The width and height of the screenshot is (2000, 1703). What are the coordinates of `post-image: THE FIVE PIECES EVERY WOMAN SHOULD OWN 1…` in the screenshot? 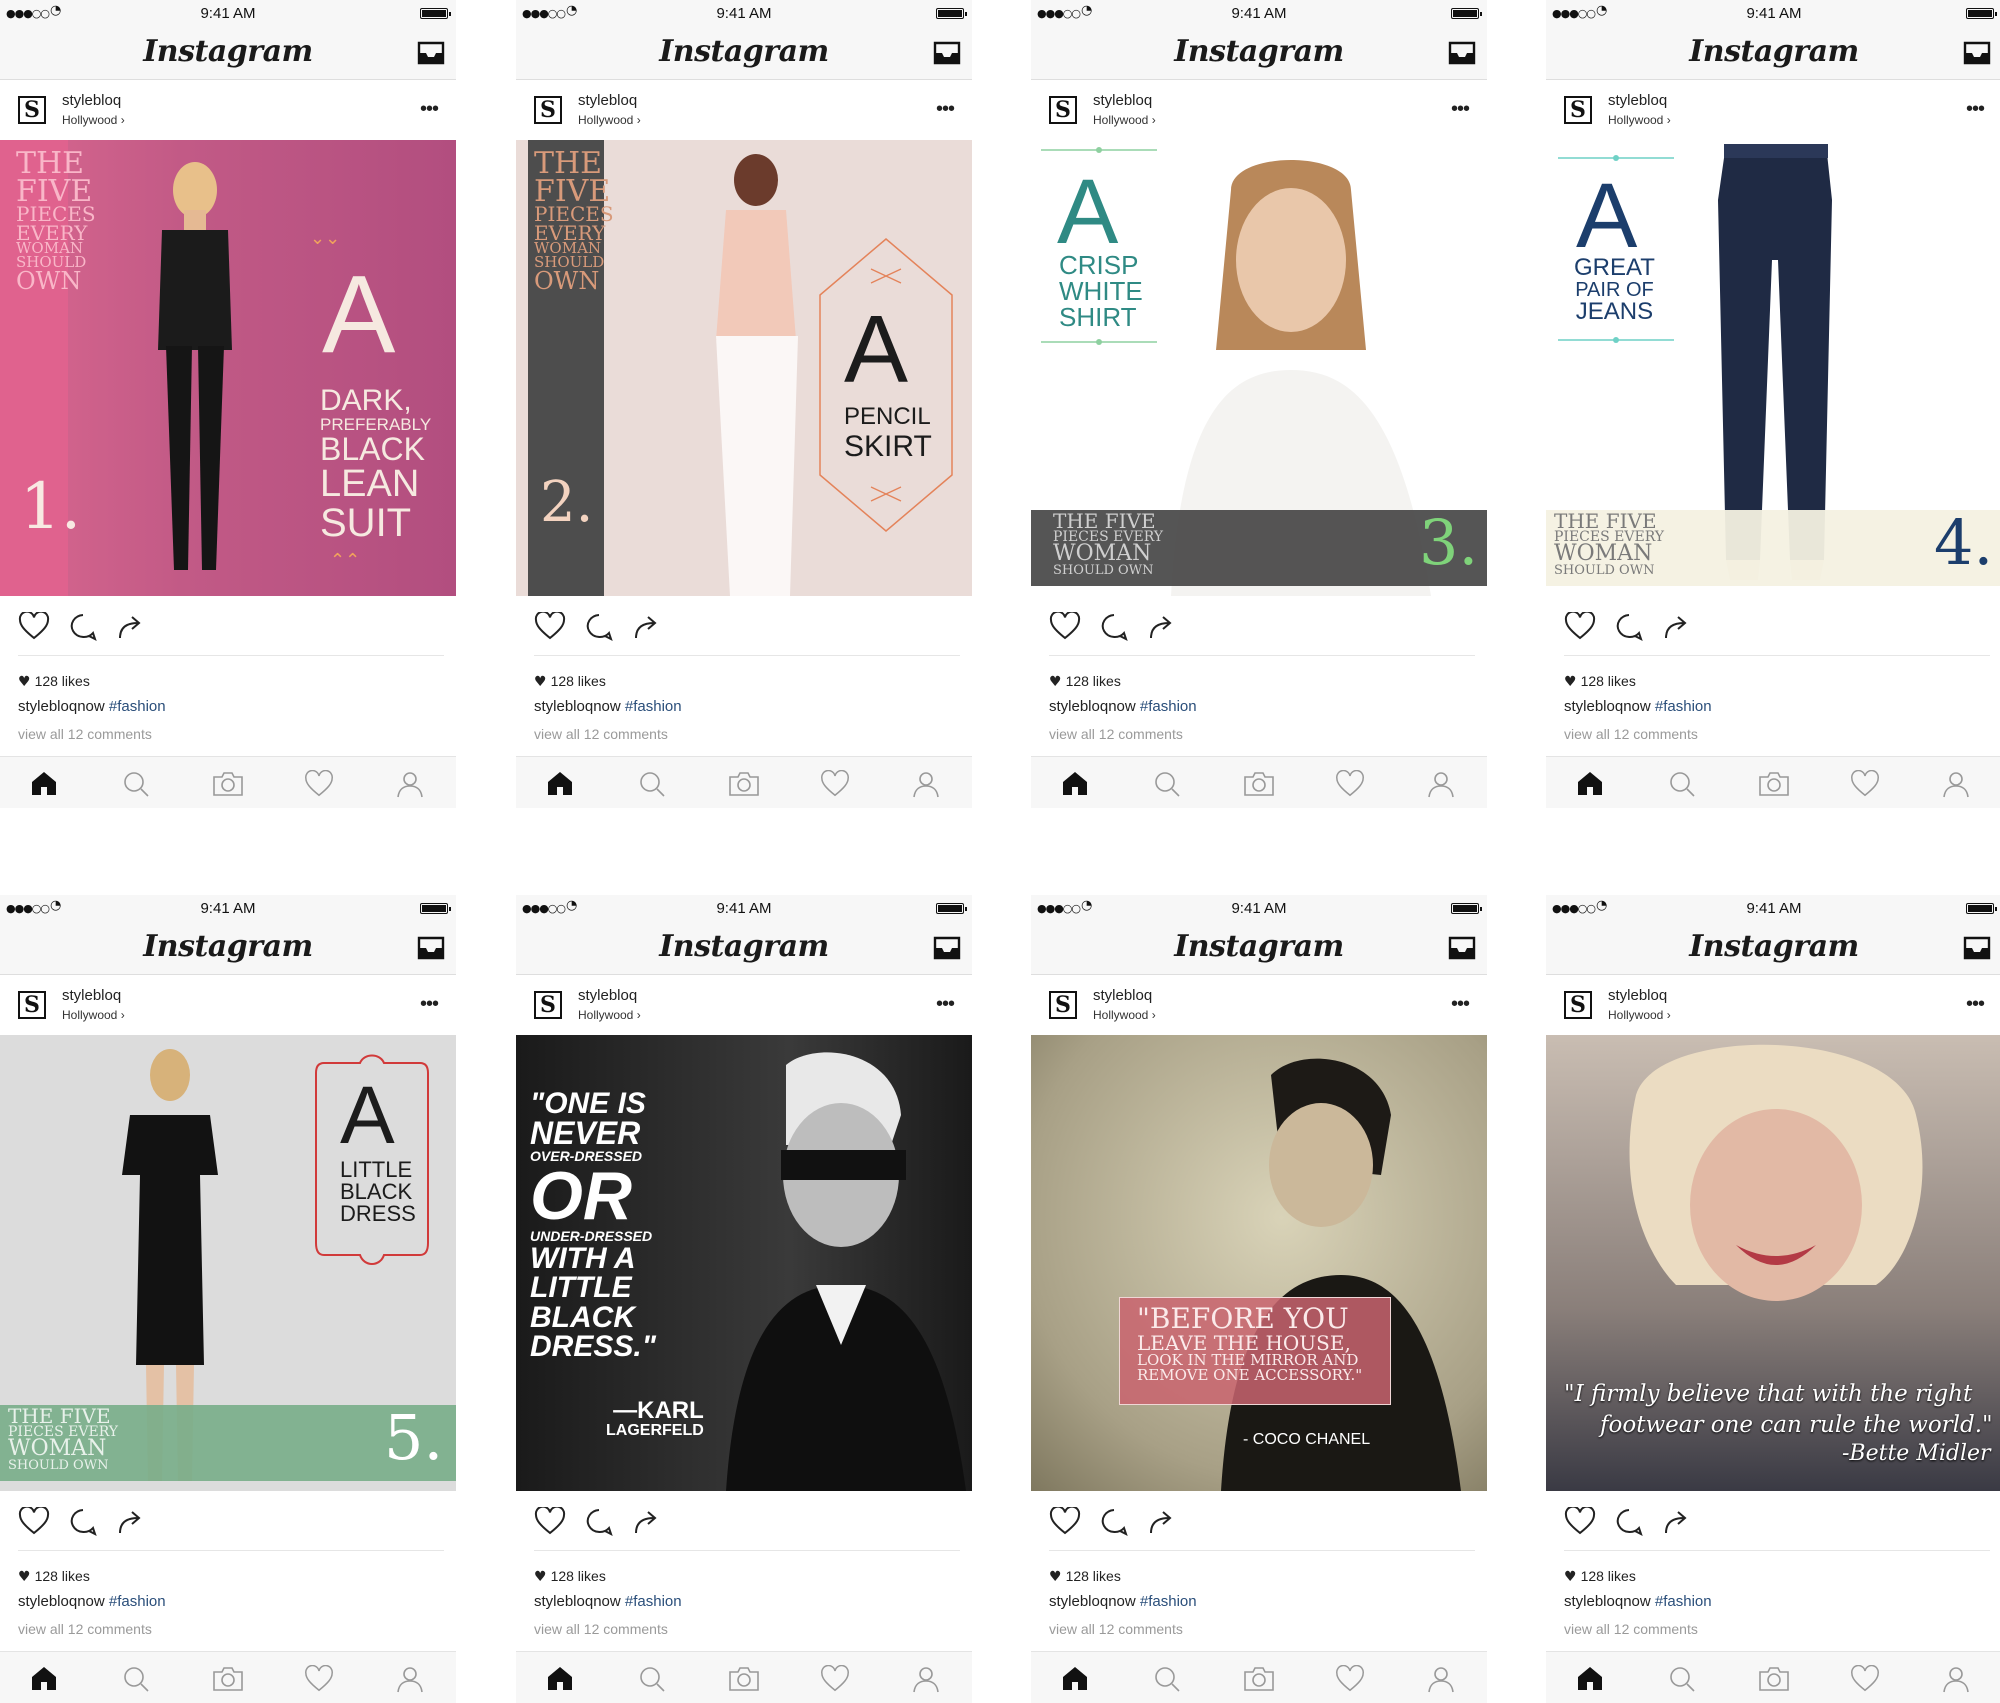 It's located at (228, 368).